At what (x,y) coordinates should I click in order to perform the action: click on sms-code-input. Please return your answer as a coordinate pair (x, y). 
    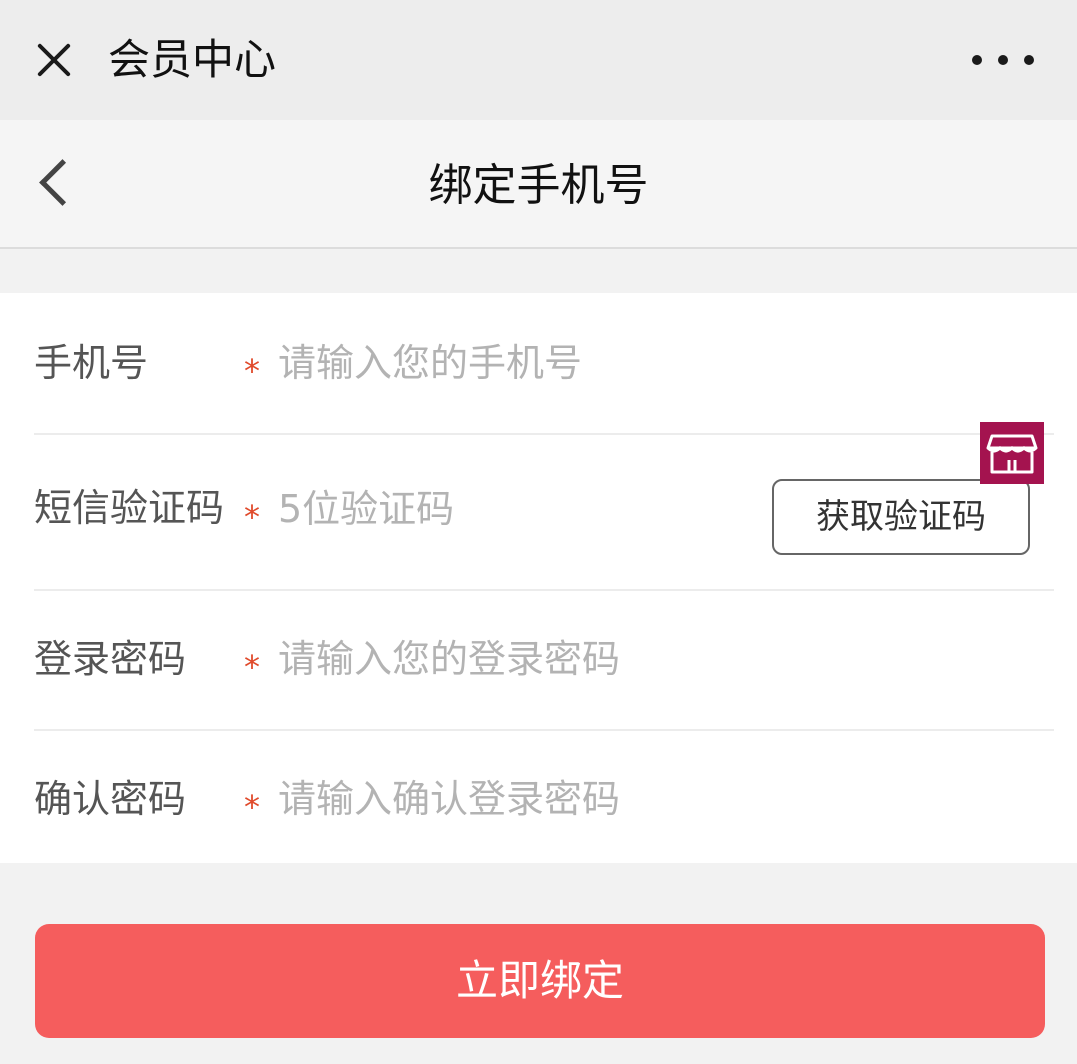
    Looking at the image, I should click on (508, 509).